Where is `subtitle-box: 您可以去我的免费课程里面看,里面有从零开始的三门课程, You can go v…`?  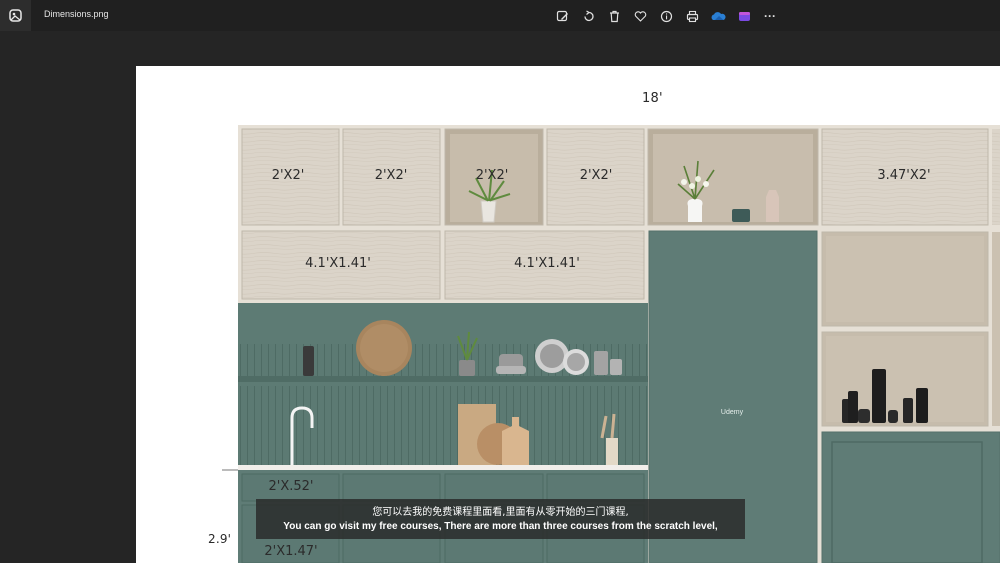 subtitle-box: 您可以去我的免费课程里面看,里面有从零开始的三门课程, You can go v… is located at coordinates (500, 519).